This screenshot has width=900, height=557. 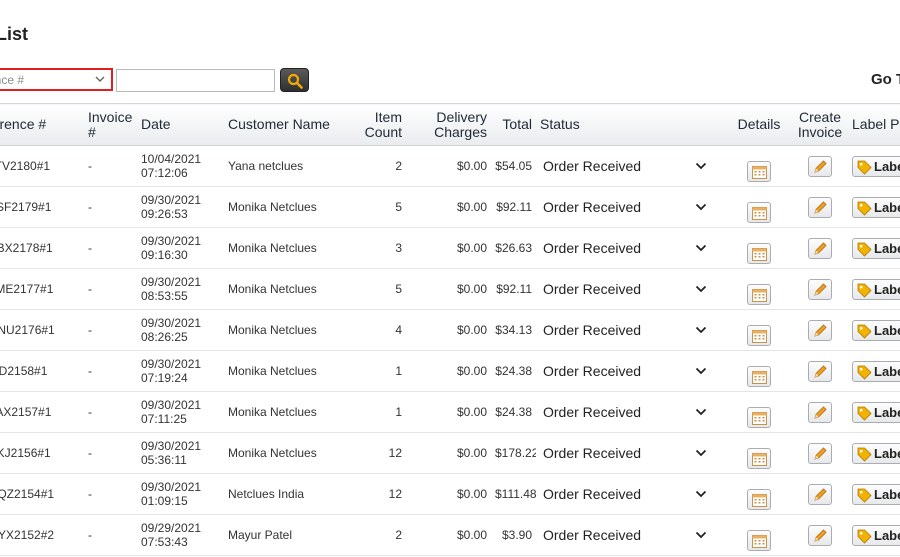 I want to click on cell-reference: CXBX2178#1, so click(x=42, y=248).